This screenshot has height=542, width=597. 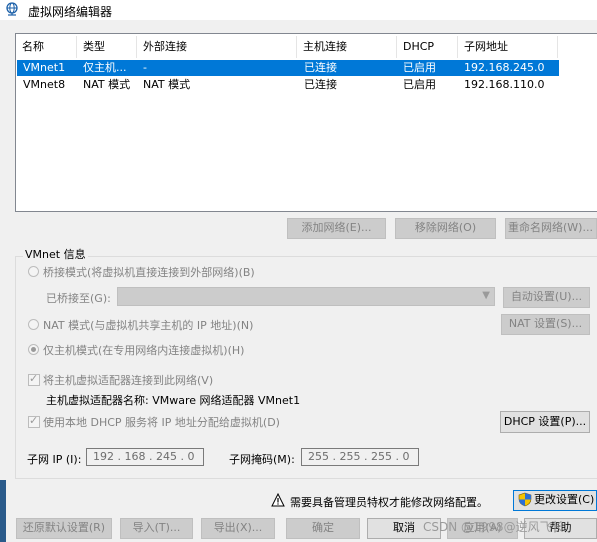 What do you see at coordinates (70, 12) in the screenshot?
I see `window-title: 虚拟网络编辑器` at bounding box center [70, 12].